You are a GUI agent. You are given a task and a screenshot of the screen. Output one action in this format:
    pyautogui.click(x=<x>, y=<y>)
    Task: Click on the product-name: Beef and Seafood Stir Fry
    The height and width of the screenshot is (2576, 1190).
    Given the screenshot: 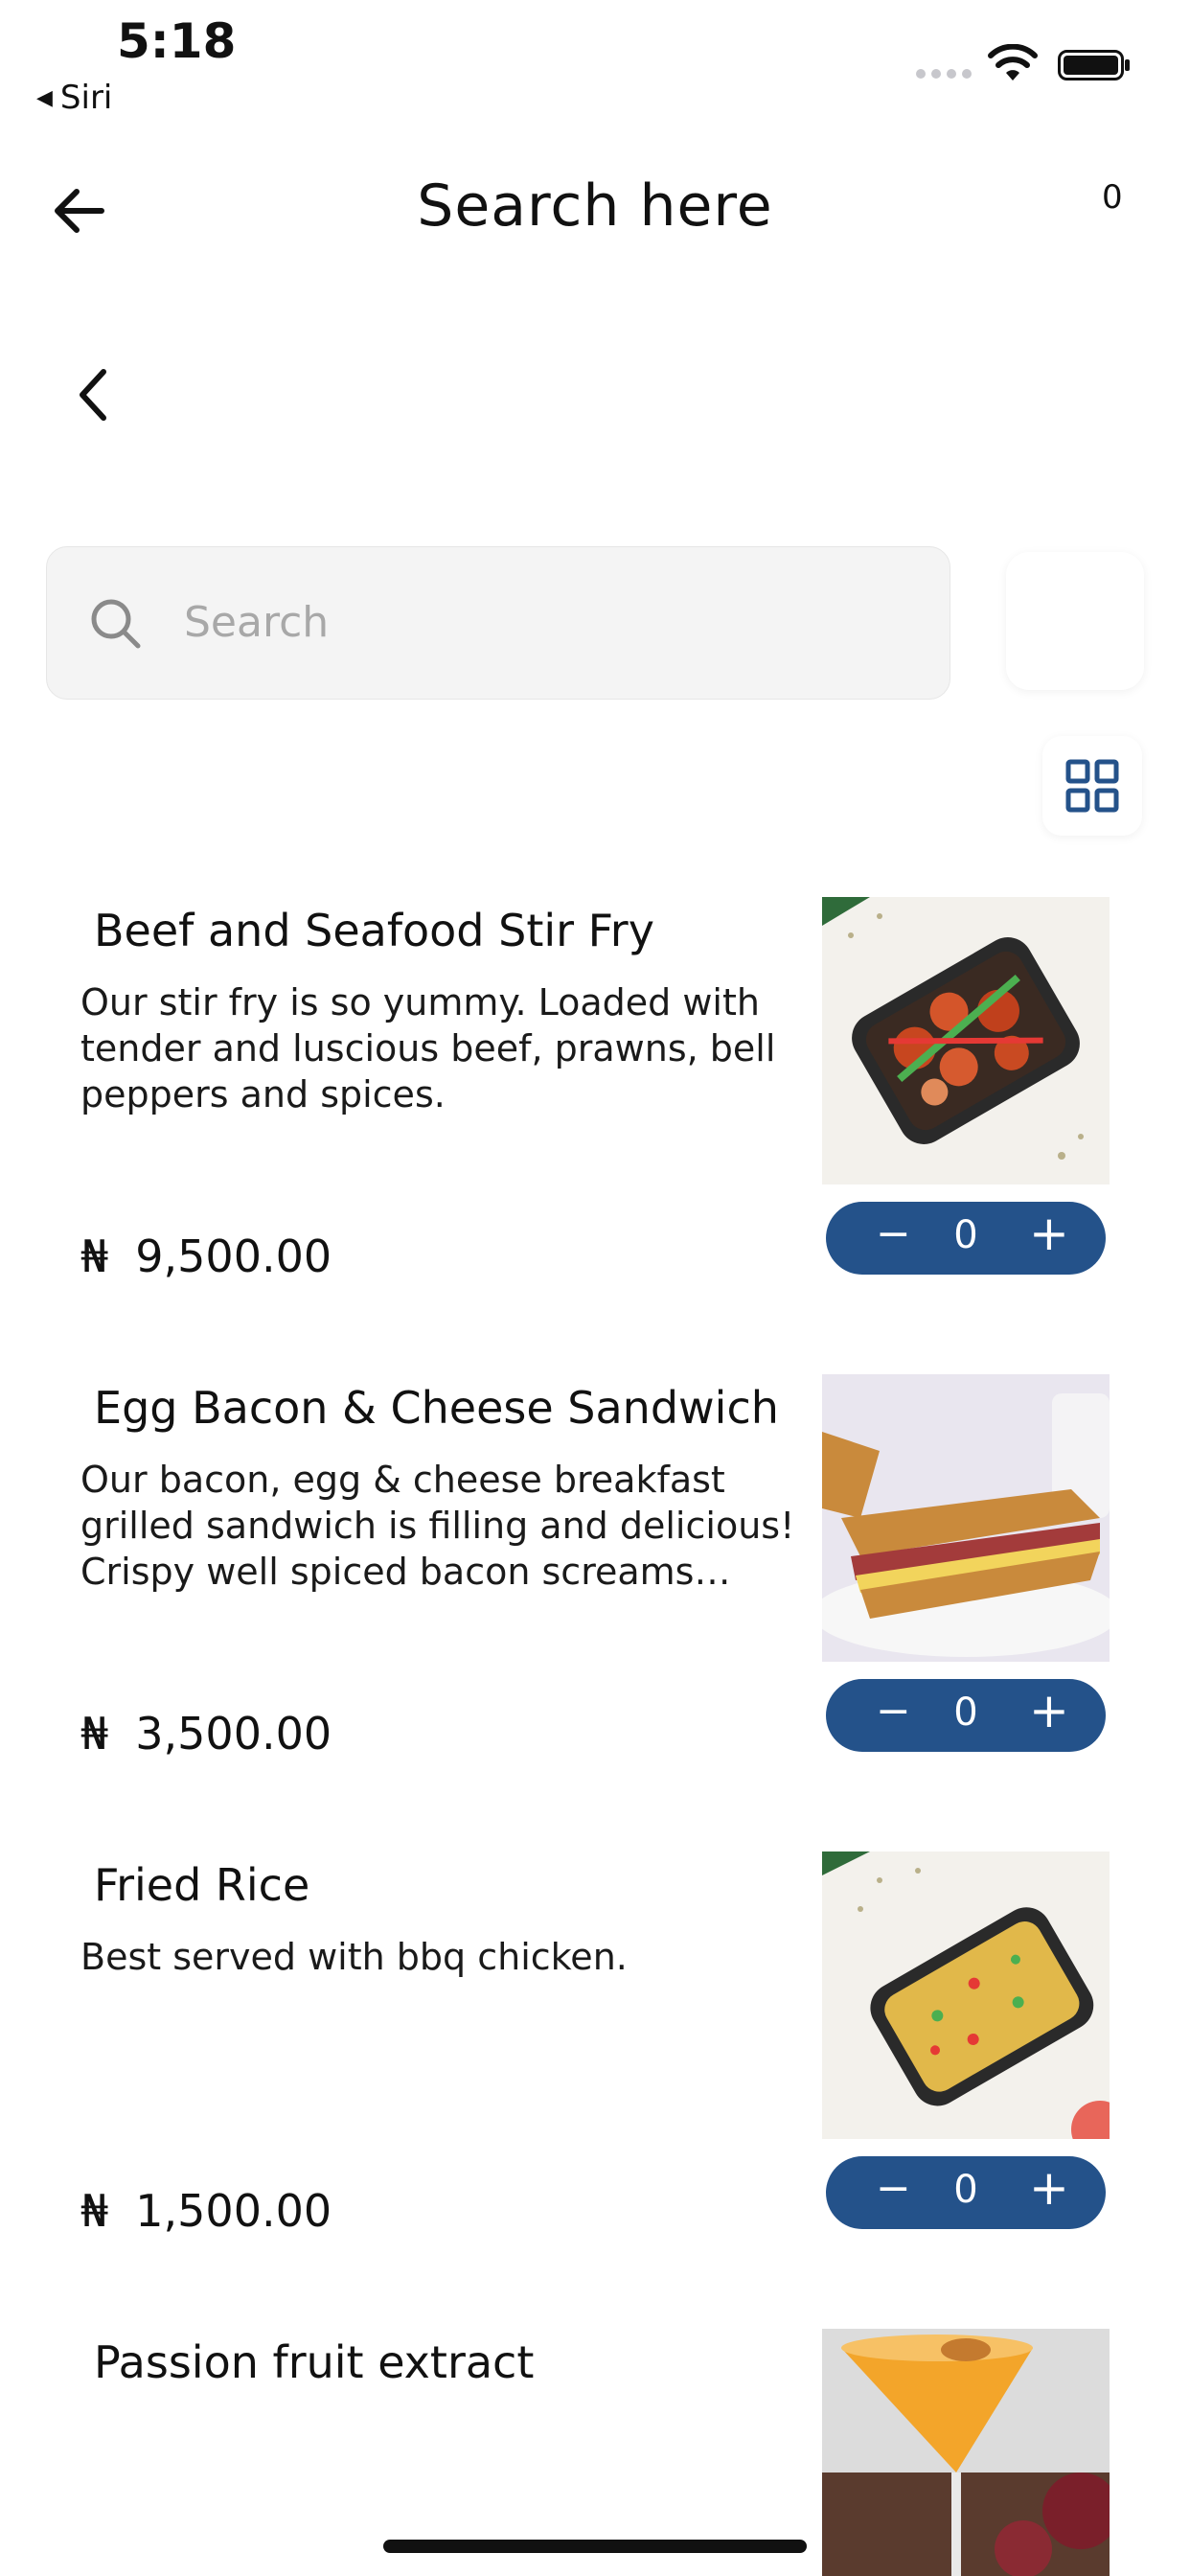 What is the action you would take?
    pyautogui.click(x=374, y=930)
    